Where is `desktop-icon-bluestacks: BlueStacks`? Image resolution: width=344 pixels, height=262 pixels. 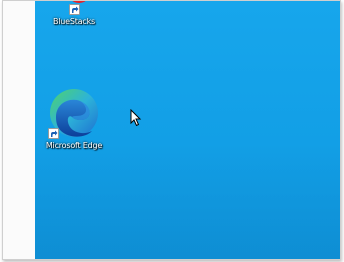 desktop-icon-bluestacks: BlueStacks is located at coordinates (74, 14).